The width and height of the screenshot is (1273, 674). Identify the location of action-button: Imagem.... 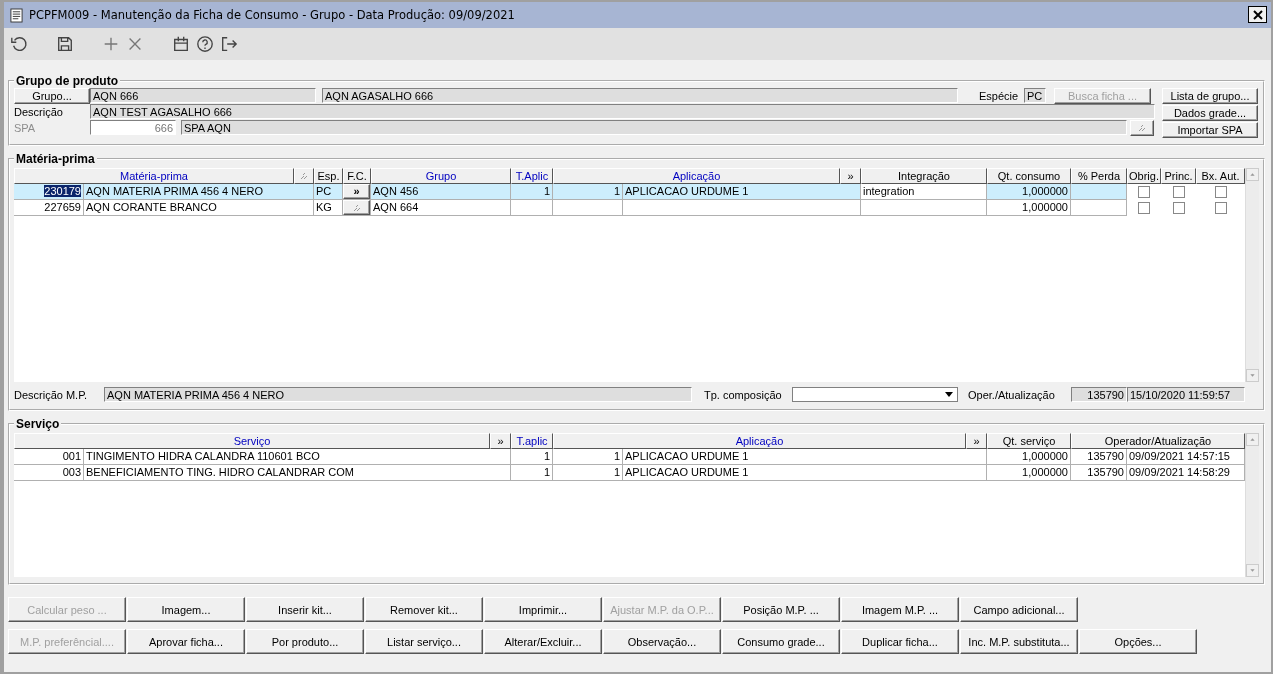
(186, 609).